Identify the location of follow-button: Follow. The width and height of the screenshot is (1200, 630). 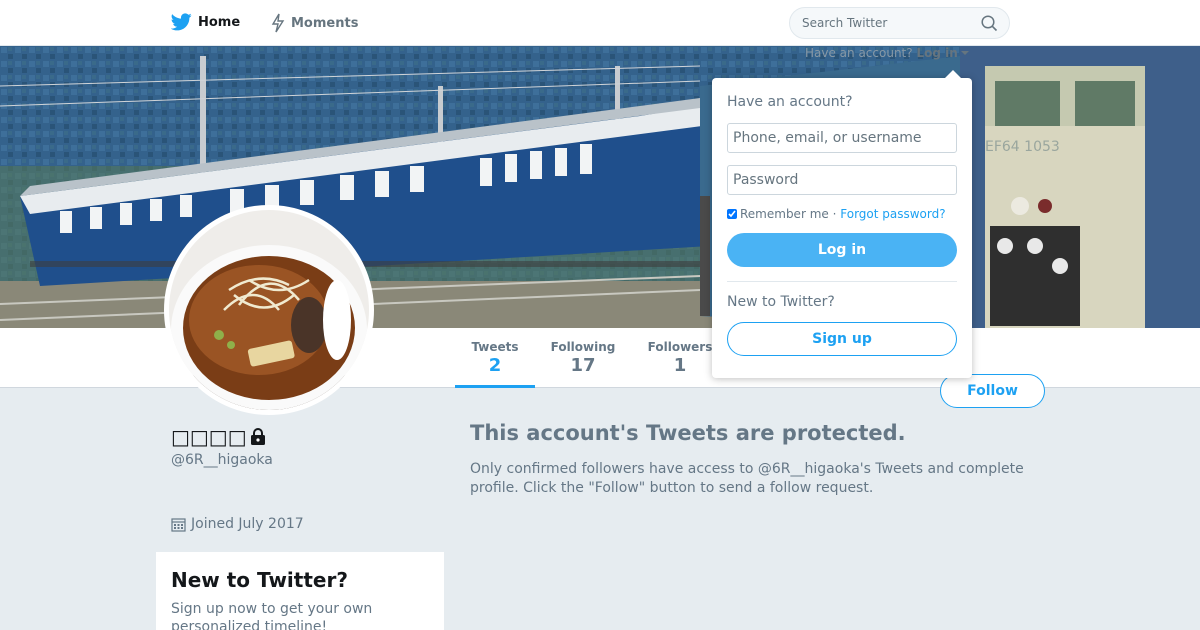
(992, 391).